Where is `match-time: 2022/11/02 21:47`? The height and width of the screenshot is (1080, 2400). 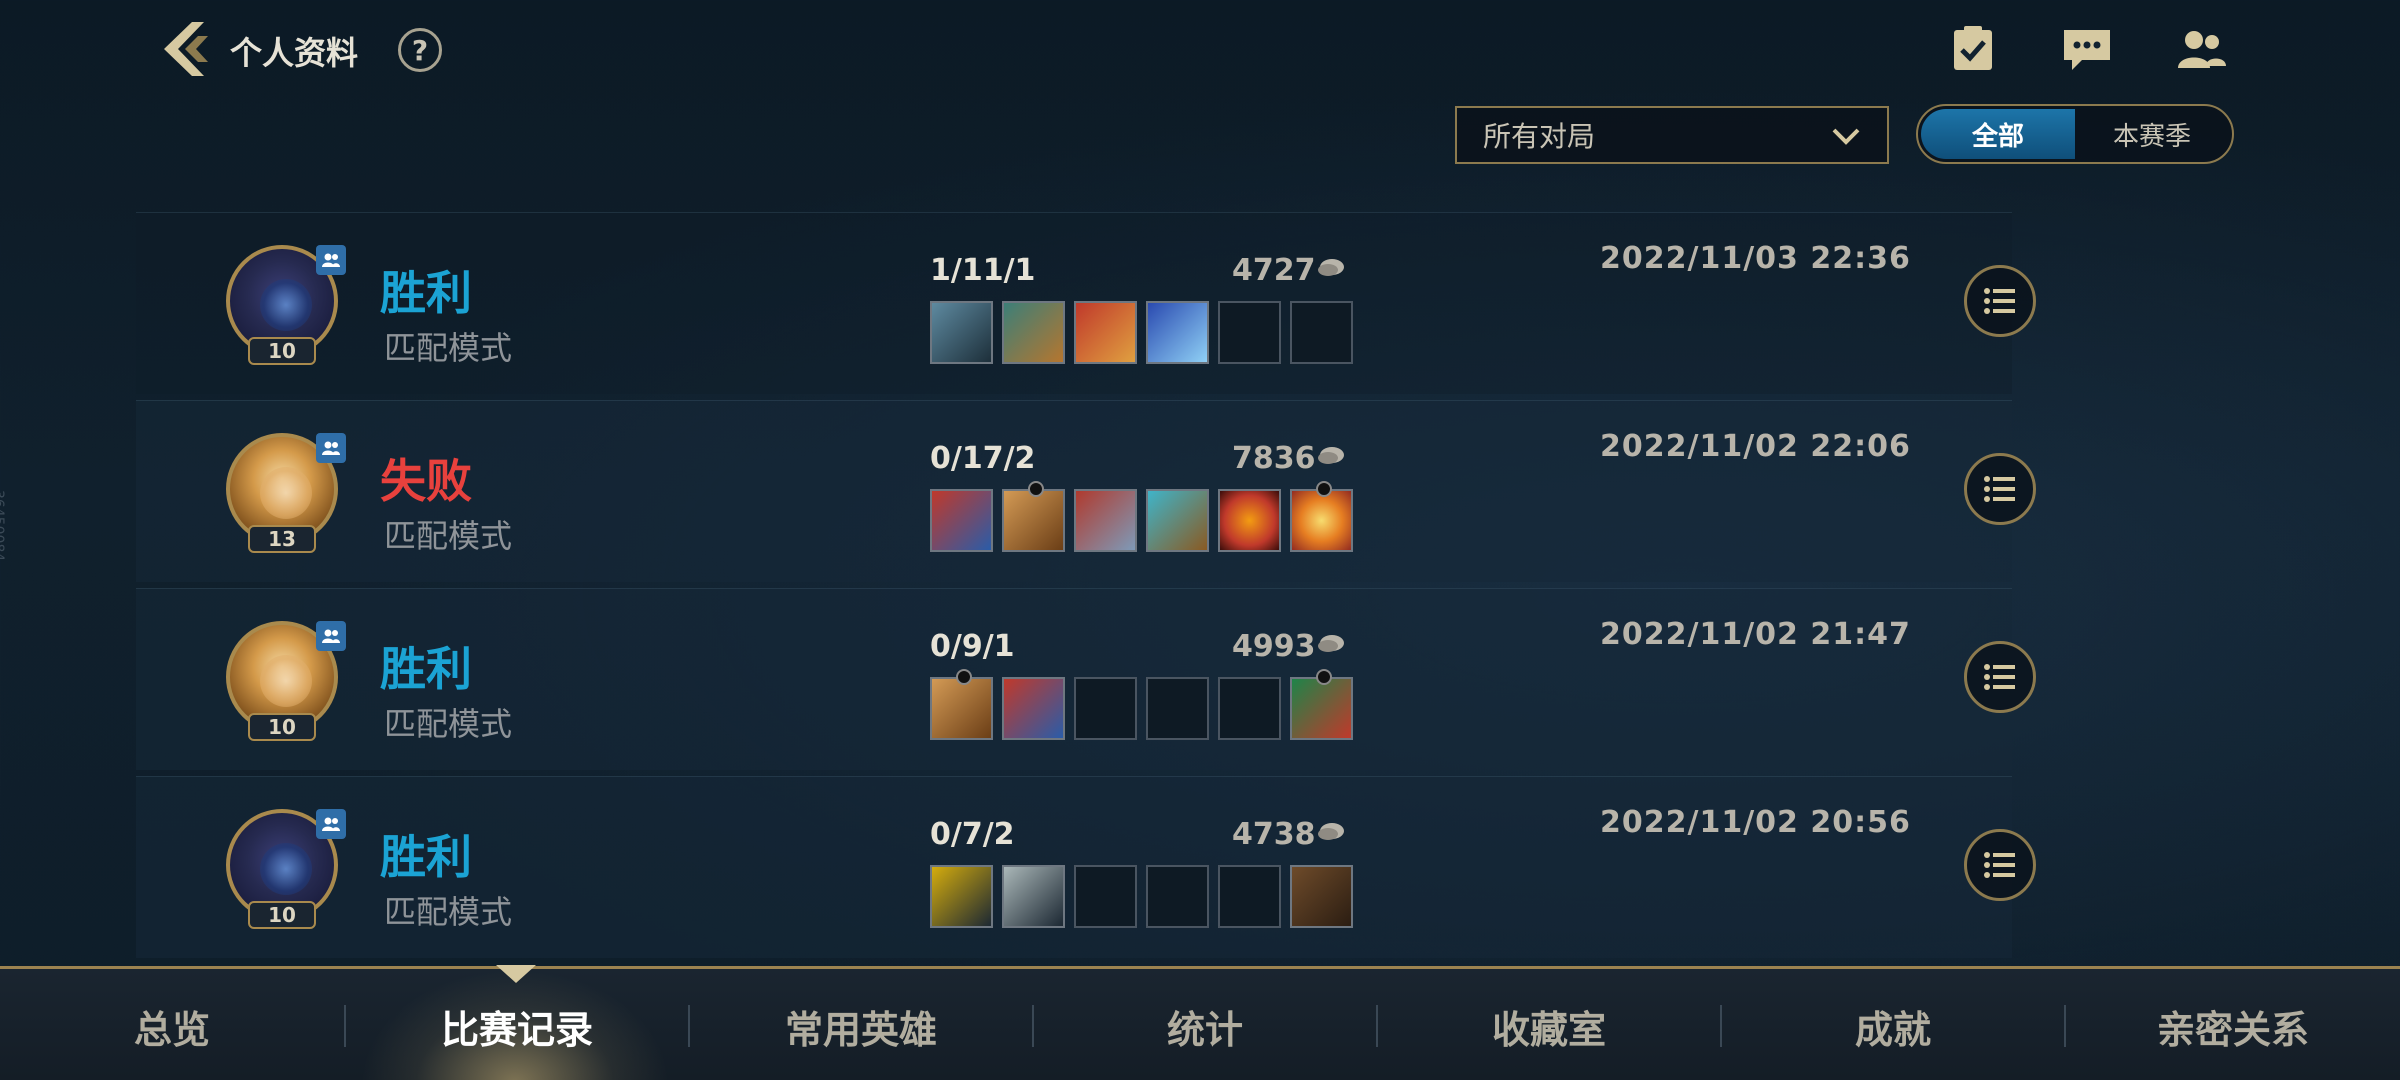 match-time: 2022/11/02 21:47 is located at coordinates (1755, 634).